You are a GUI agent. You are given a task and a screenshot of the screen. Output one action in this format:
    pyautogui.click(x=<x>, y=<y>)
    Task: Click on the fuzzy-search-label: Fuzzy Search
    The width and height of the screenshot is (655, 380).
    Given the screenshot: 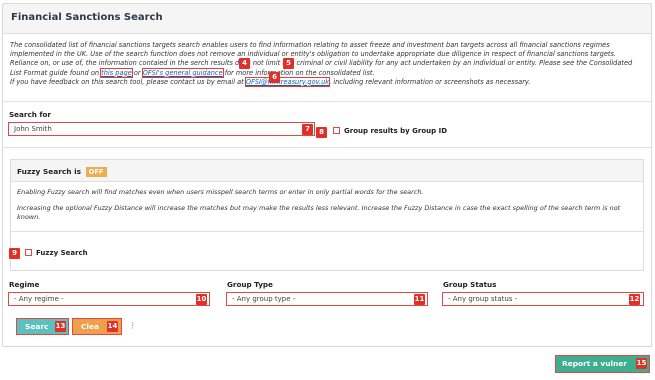 What is the action you would take?
    pyautogui.click(x=62, y=253)
    